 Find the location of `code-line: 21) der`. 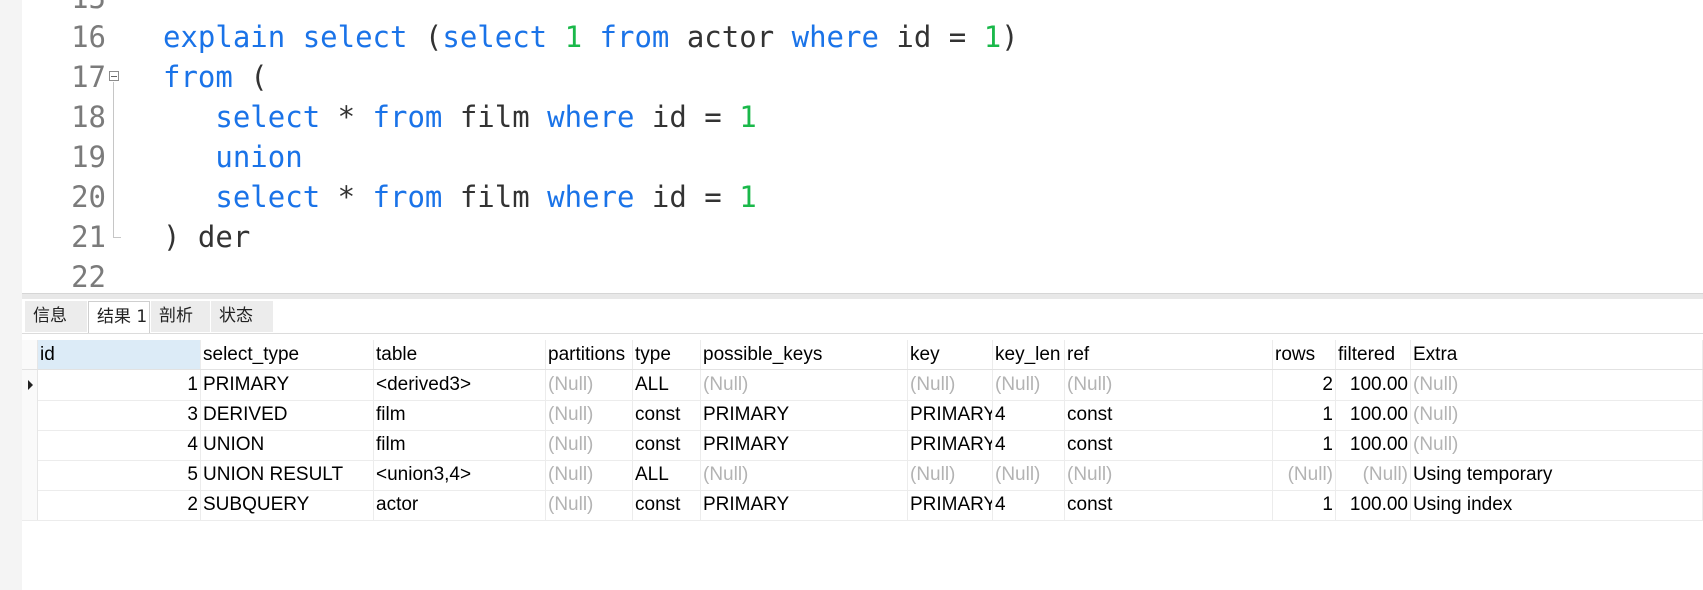

code-line: 21) der is located at coordinates (851, 237).